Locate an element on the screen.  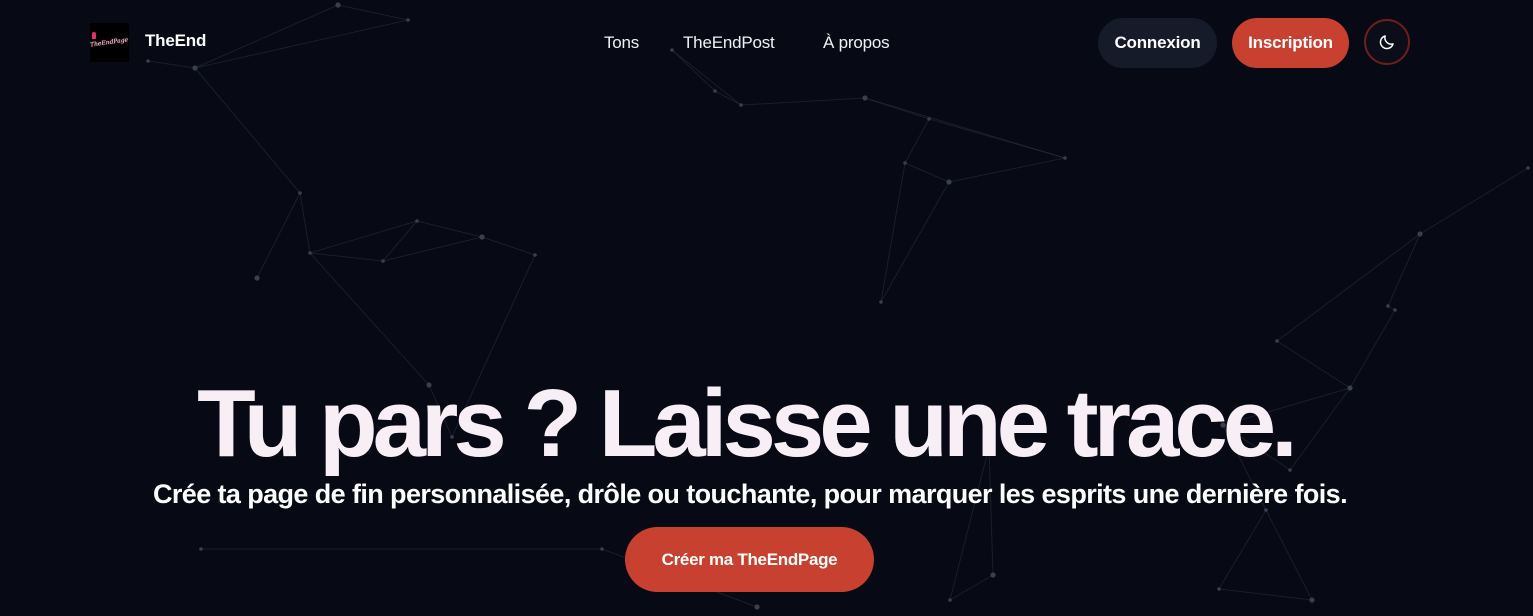
theme-toggle-button is located at coordinates (1387, 42).